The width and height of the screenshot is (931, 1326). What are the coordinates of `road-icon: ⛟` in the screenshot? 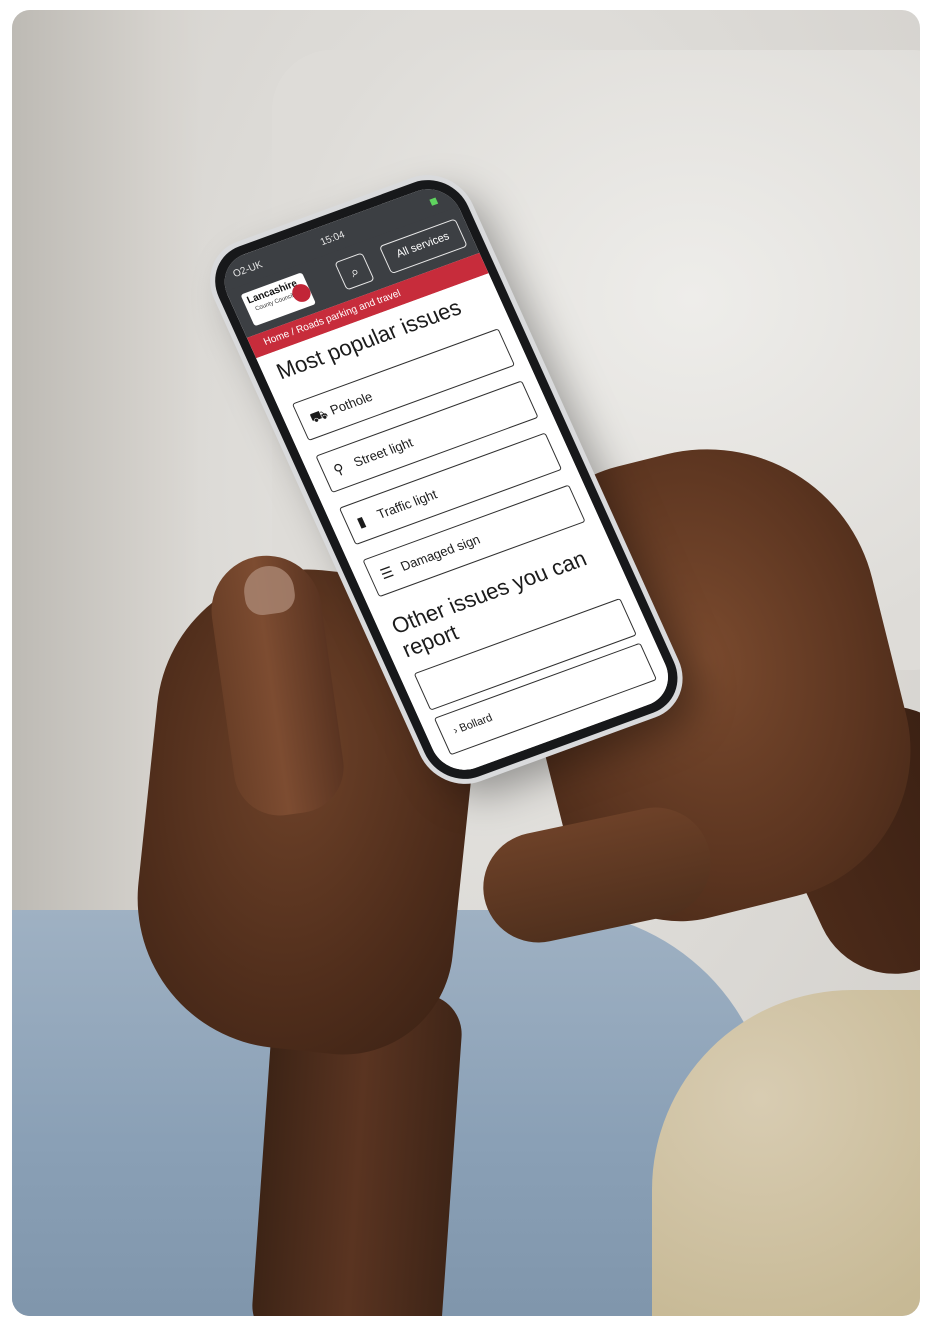 It's located at (319, 416).